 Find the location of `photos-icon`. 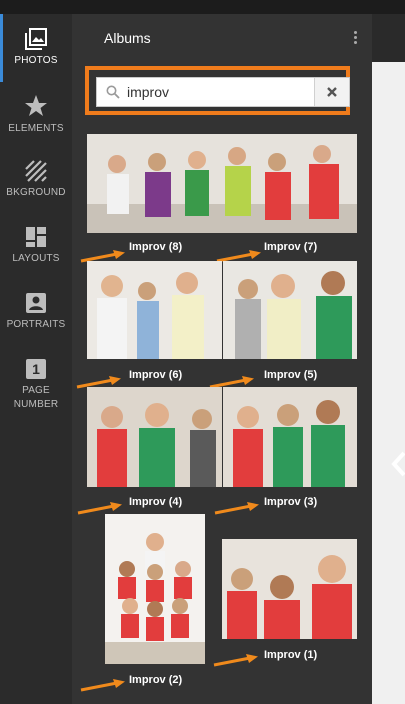

photos-icon is located at coordinates (36, 39).